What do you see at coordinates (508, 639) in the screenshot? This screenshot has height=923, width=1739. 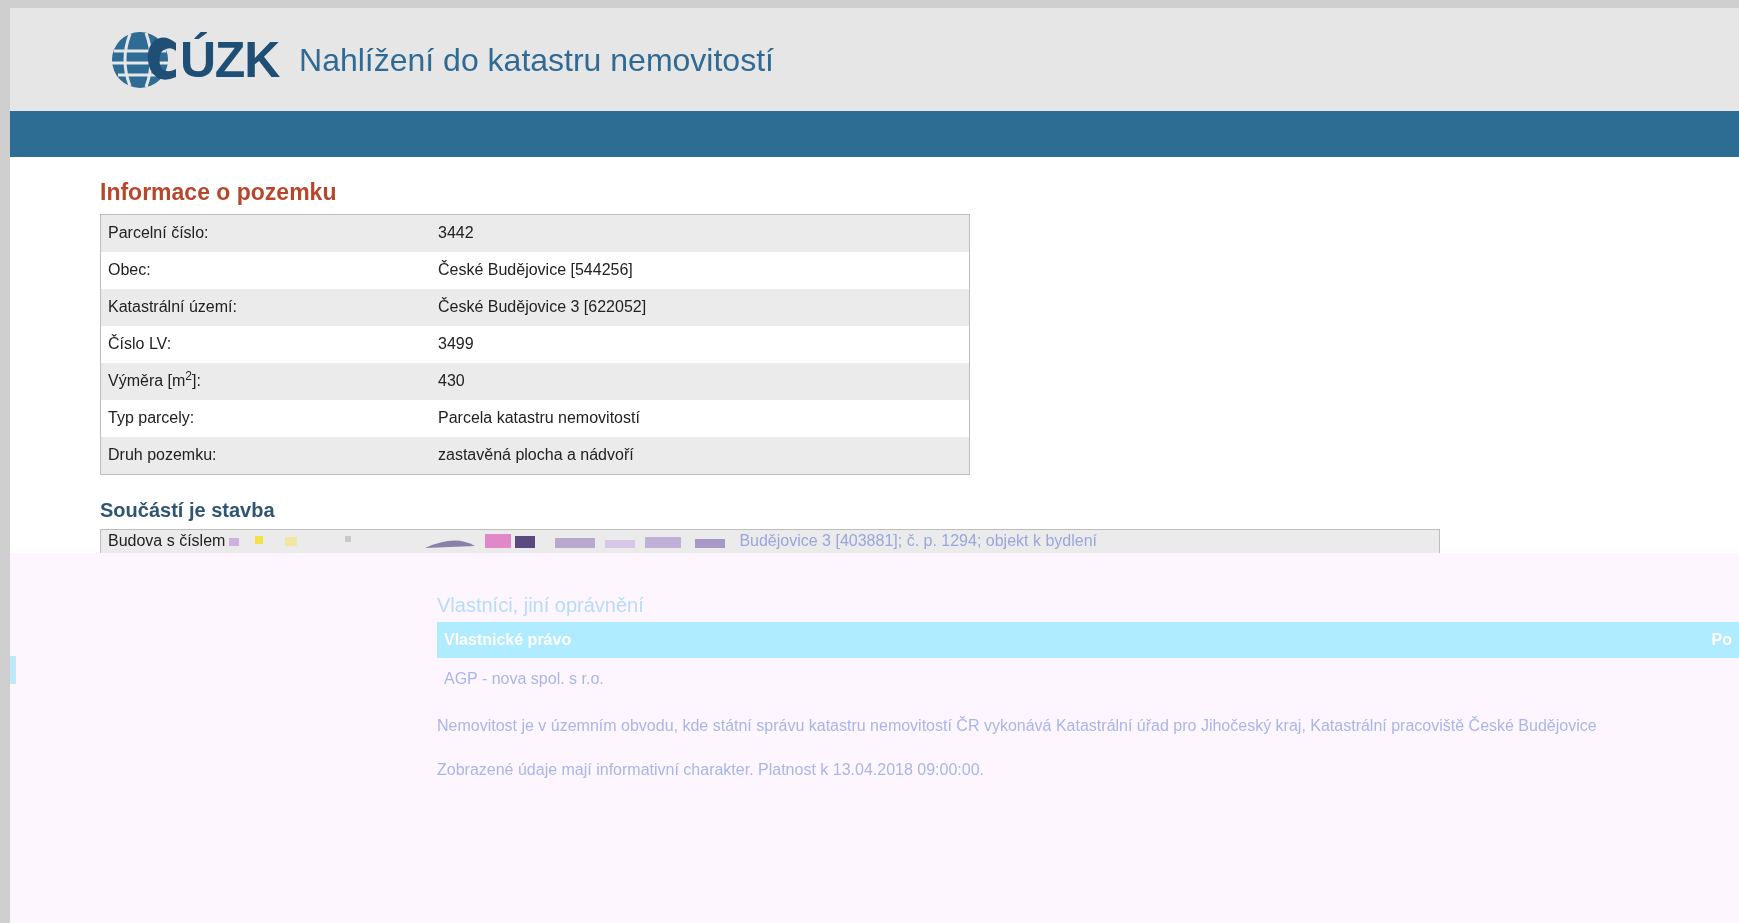 I see `column-header: Vlastnické právo` at bounding box center [508, 639].